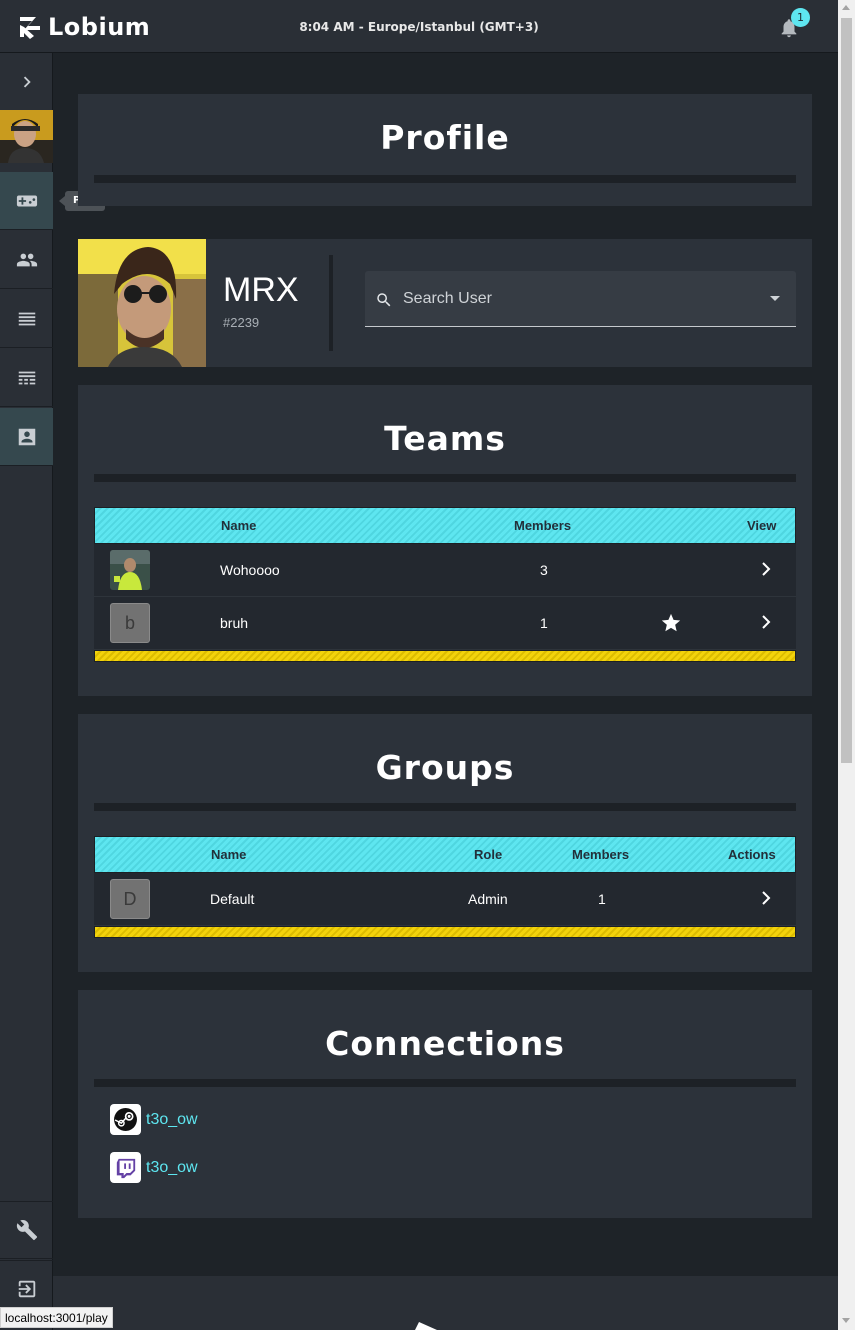 The width and height of the screenshot is (855, 1330). Describe the element at coordinates (488, 854) in the screenshot. I see `groups-col-role: Role` at that location.